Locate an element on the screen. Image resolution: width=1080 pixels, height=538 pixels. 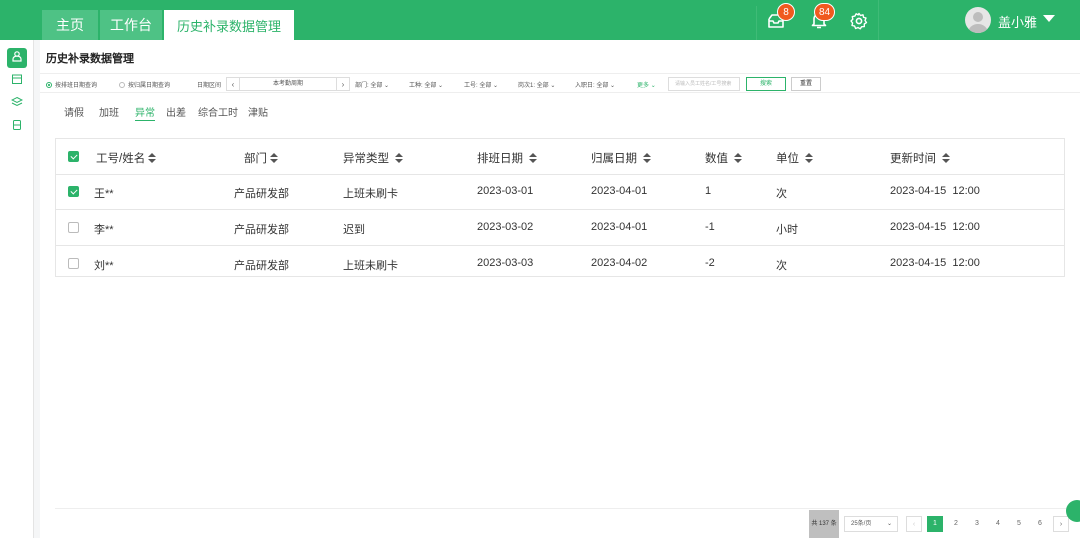
tab-overtime: 加班 is located at coordinates (109, 111).